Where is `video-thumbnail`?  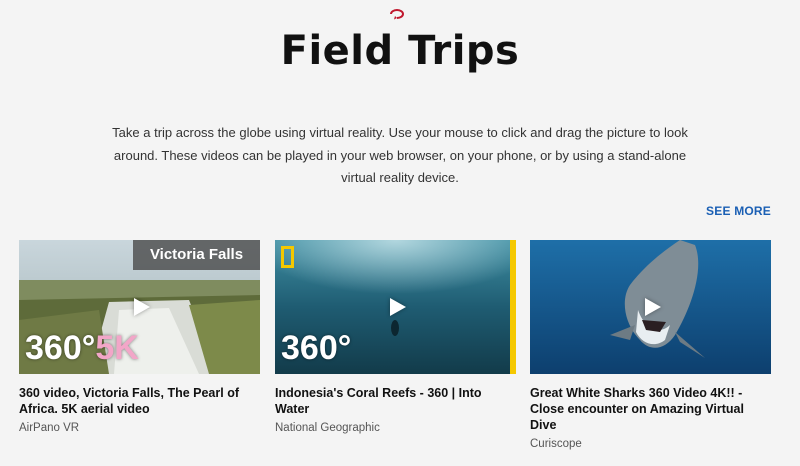 video-thumbnail is located at coordinates (650, 307).